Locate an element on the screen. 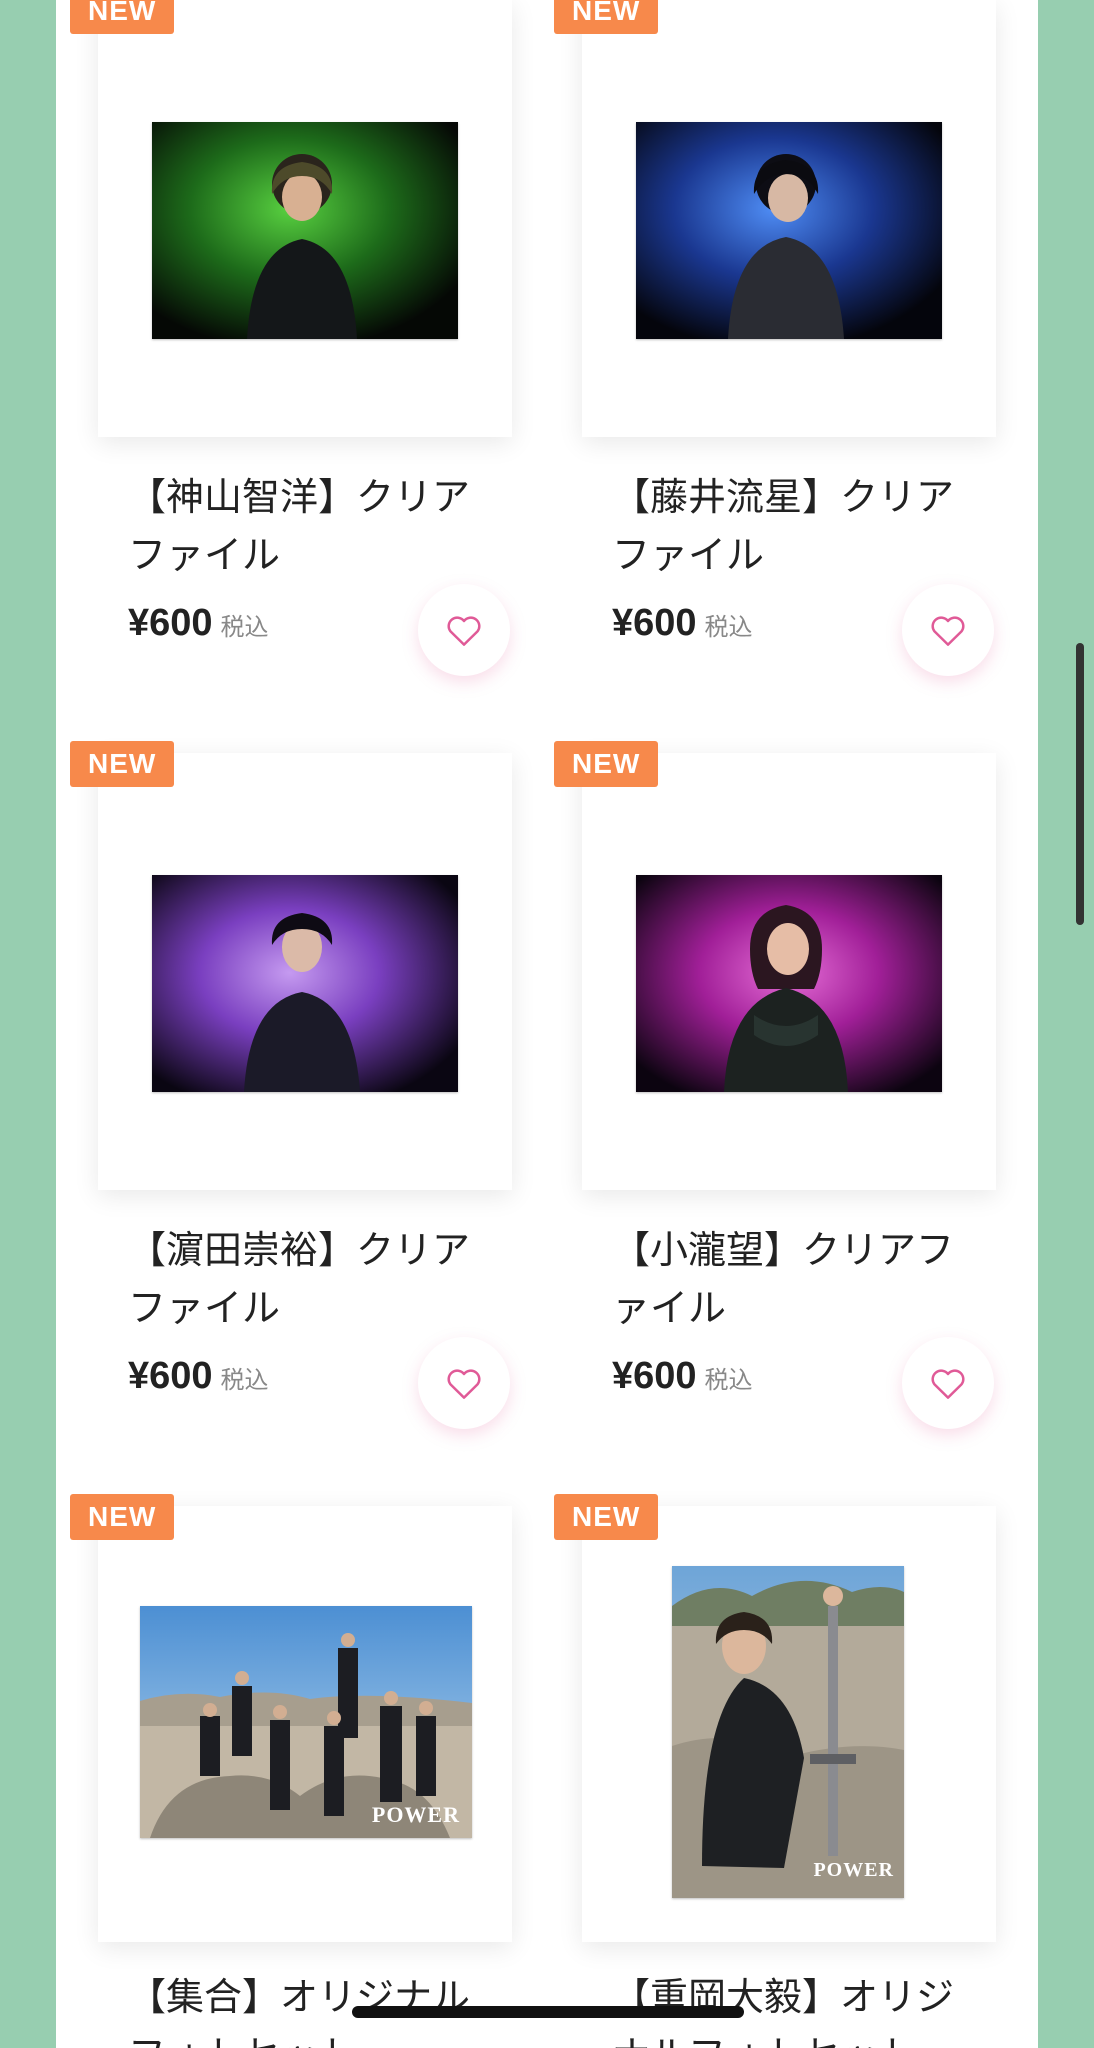 The width and height of the screenshot is (1094, 2048). home-indicator is located at coordinates (548, 2012).